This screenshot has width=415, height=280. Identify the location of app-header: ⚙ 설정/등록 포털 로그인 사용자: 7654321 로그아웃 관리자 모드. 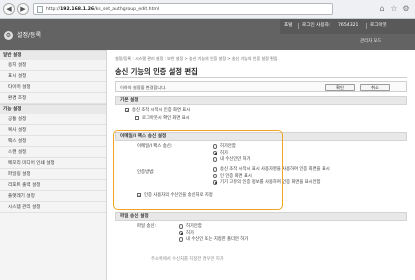
(207, 34).